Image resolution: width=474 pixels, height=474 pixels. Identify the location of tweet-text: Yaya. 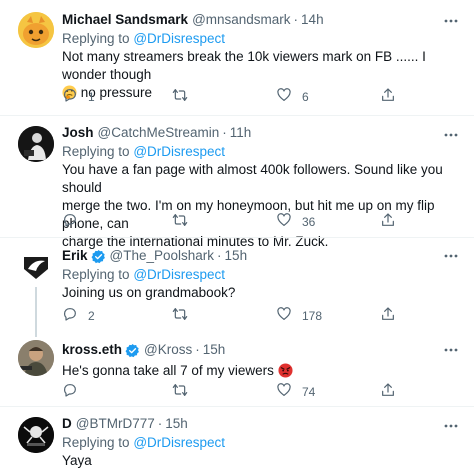
(77, 460).